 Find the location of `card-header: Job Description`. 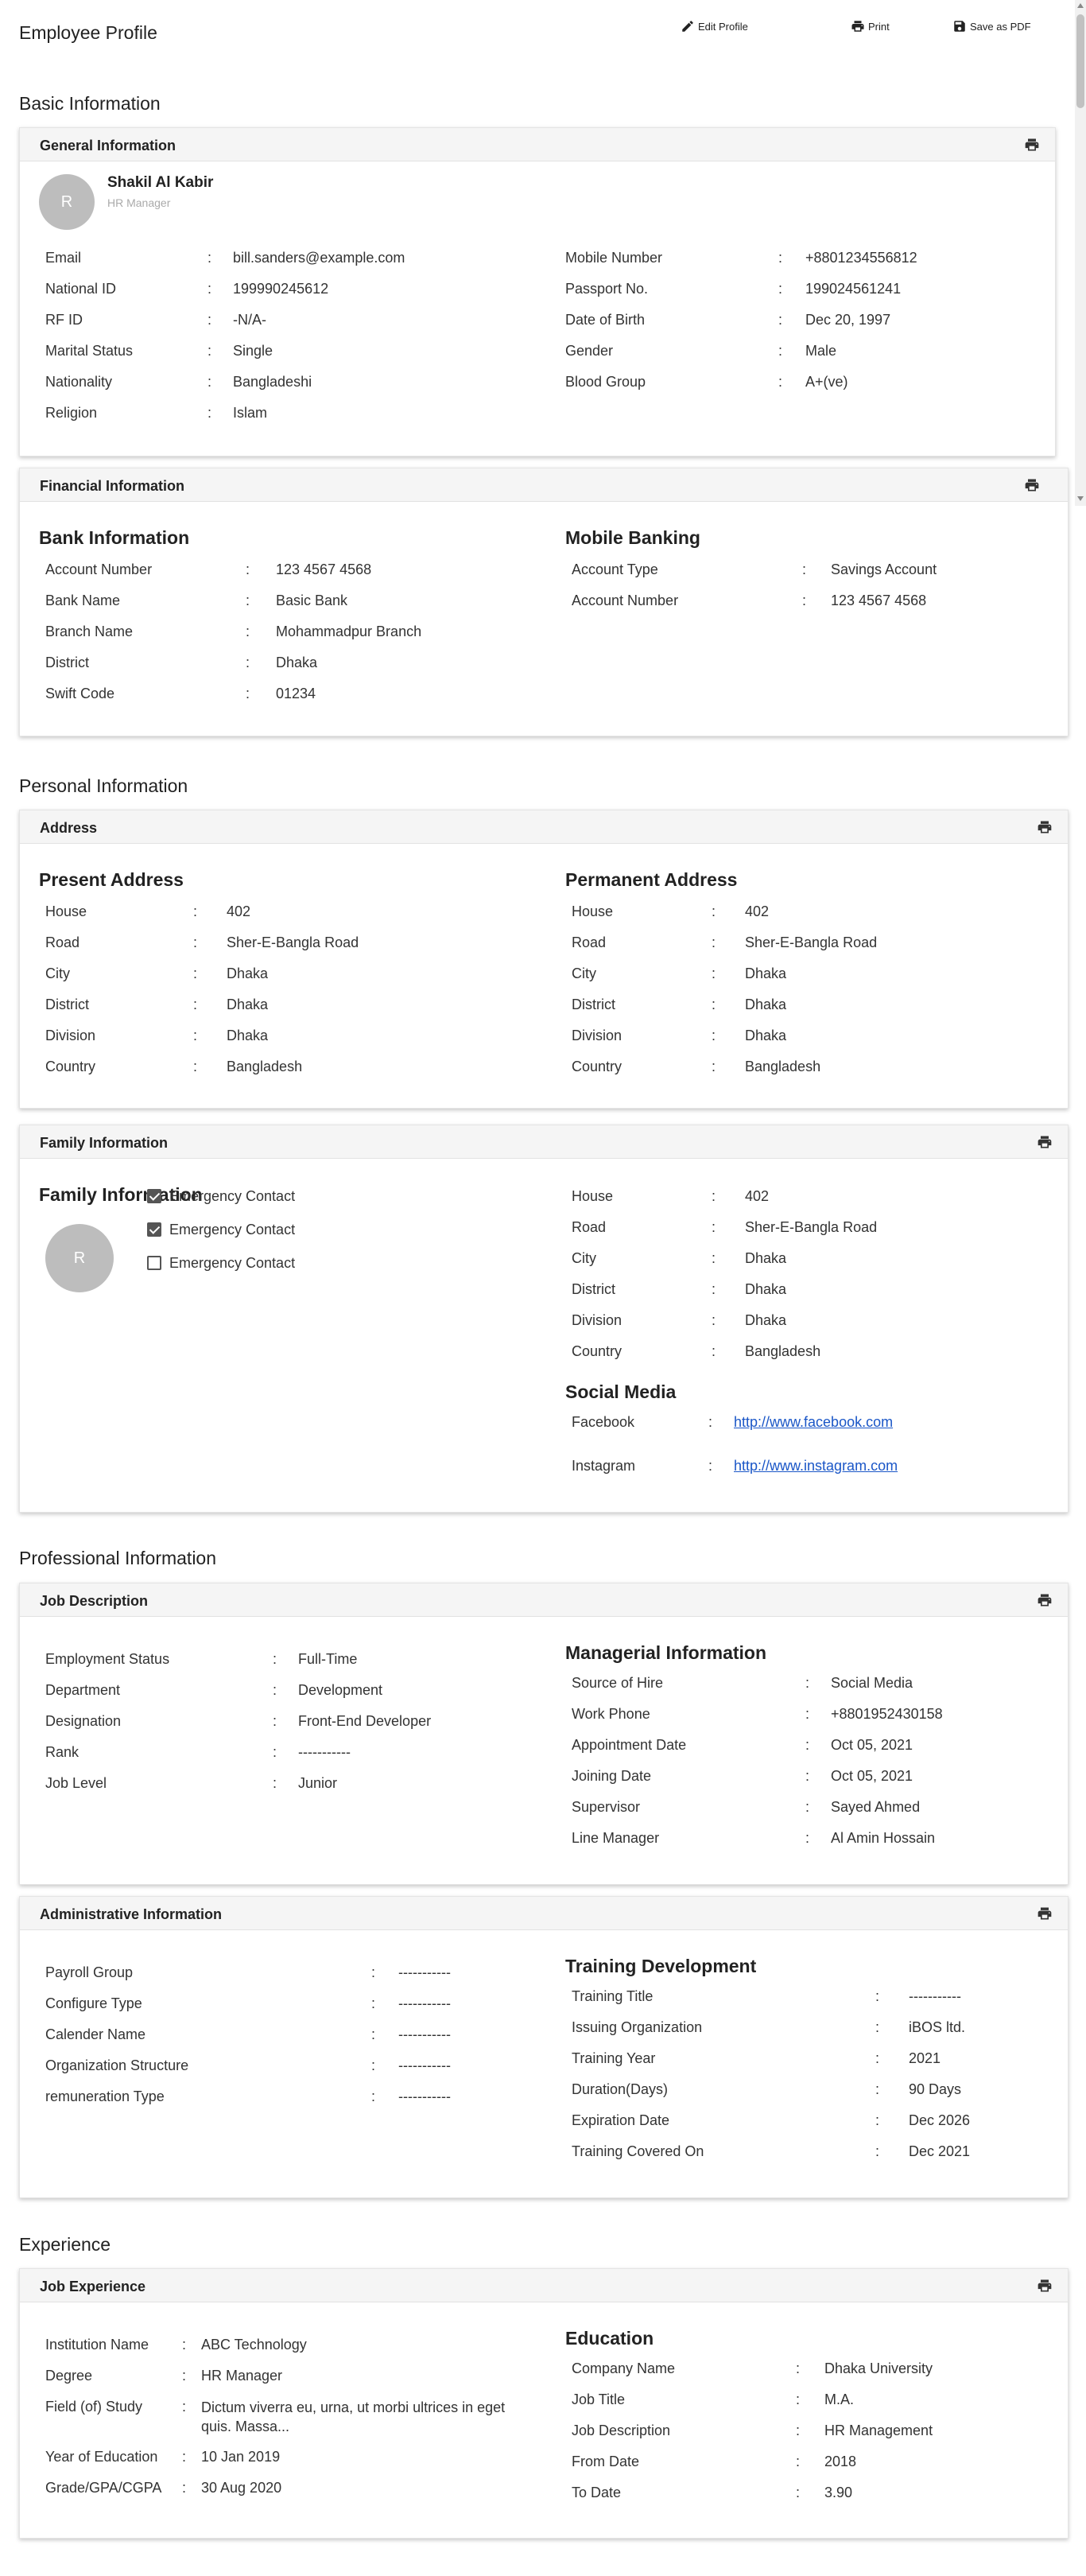

card-header: Job Description is located at coordinates (544, 1600).